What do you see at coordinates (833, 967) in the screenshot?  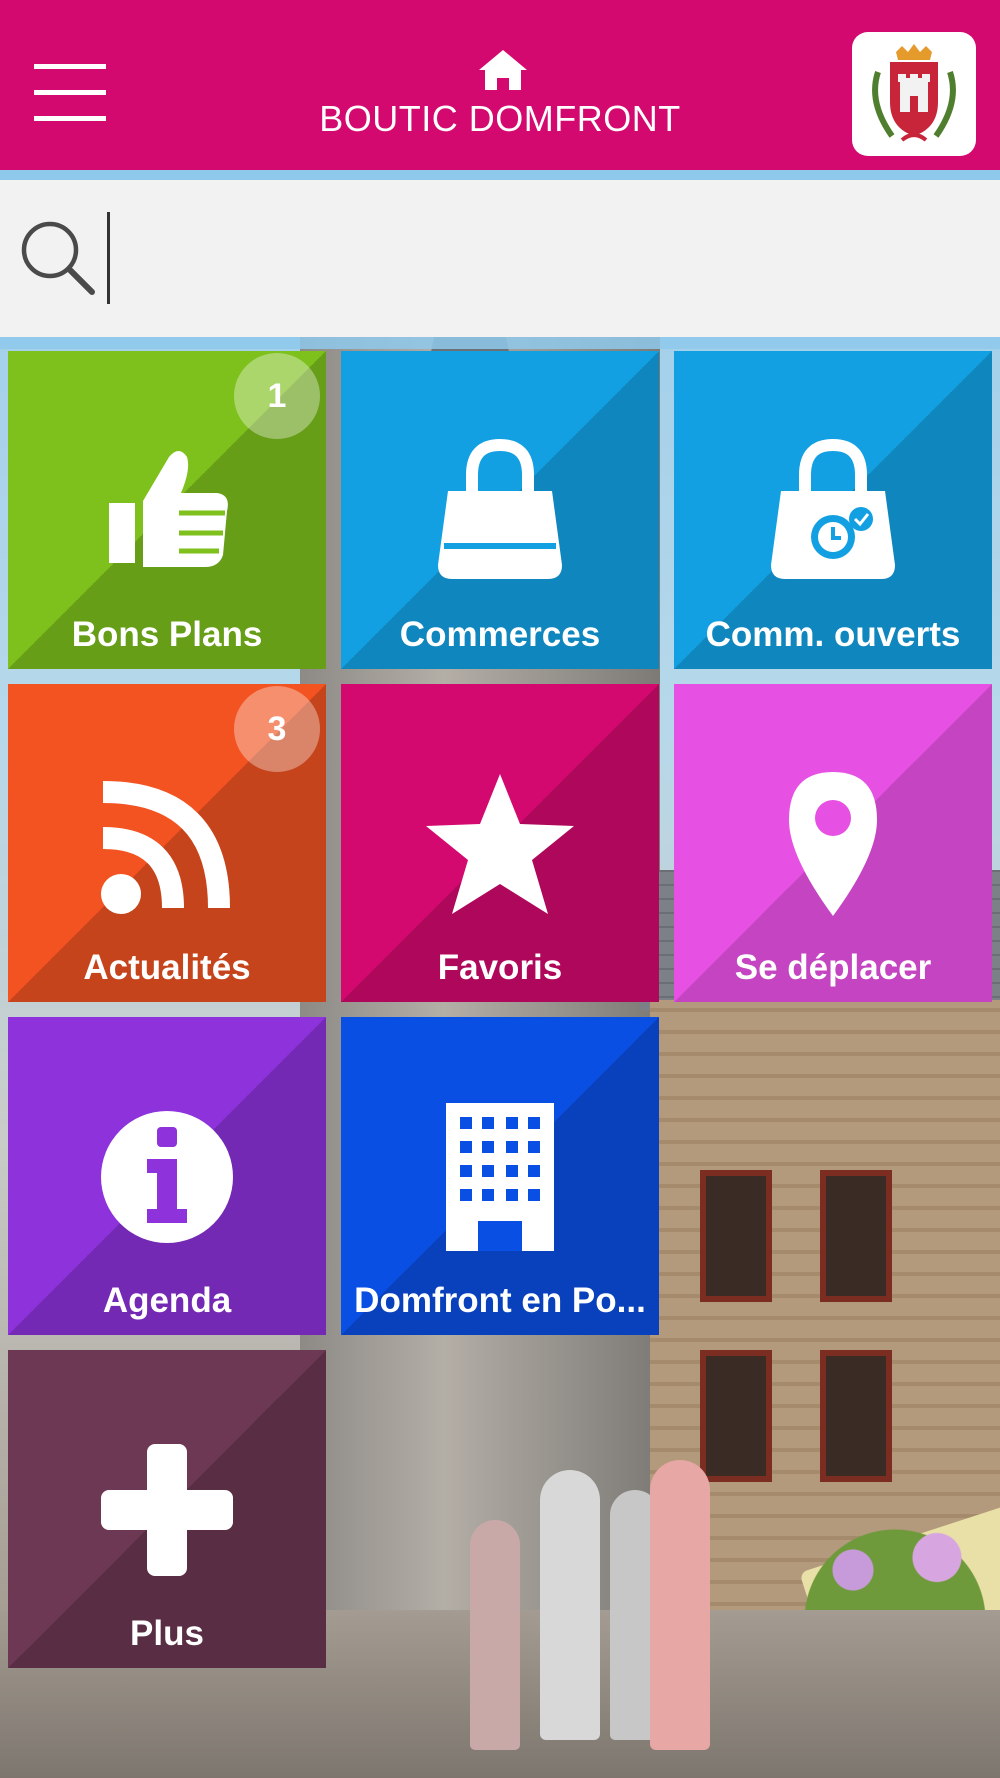 I see `tile-label: Se déplacer` at bounding box center [833, 967].